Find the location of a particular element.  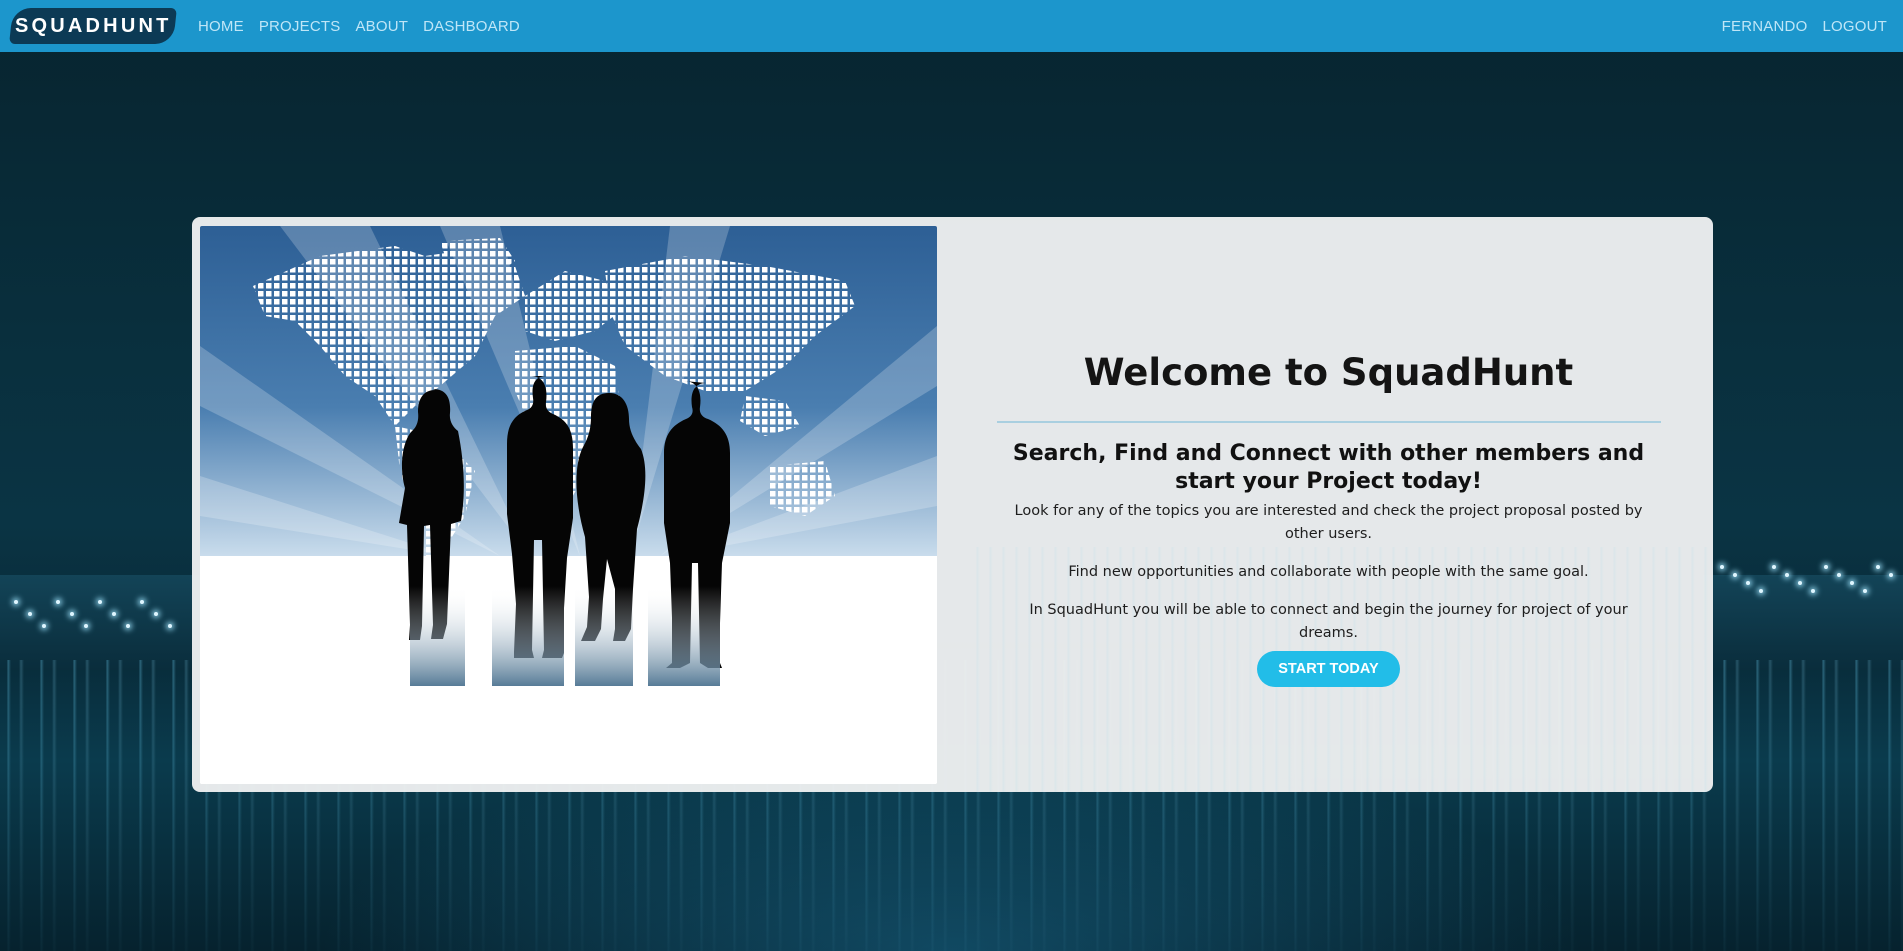

start-today-button: START TODAY is located at coordinates (1328, 669).